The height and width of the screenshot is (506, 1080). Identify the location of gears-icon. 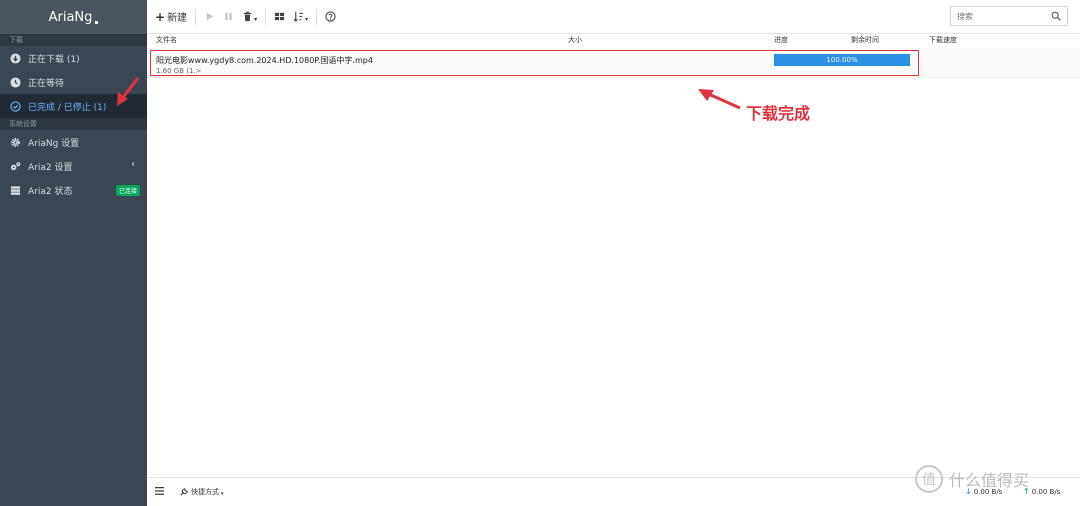
(15, 166).